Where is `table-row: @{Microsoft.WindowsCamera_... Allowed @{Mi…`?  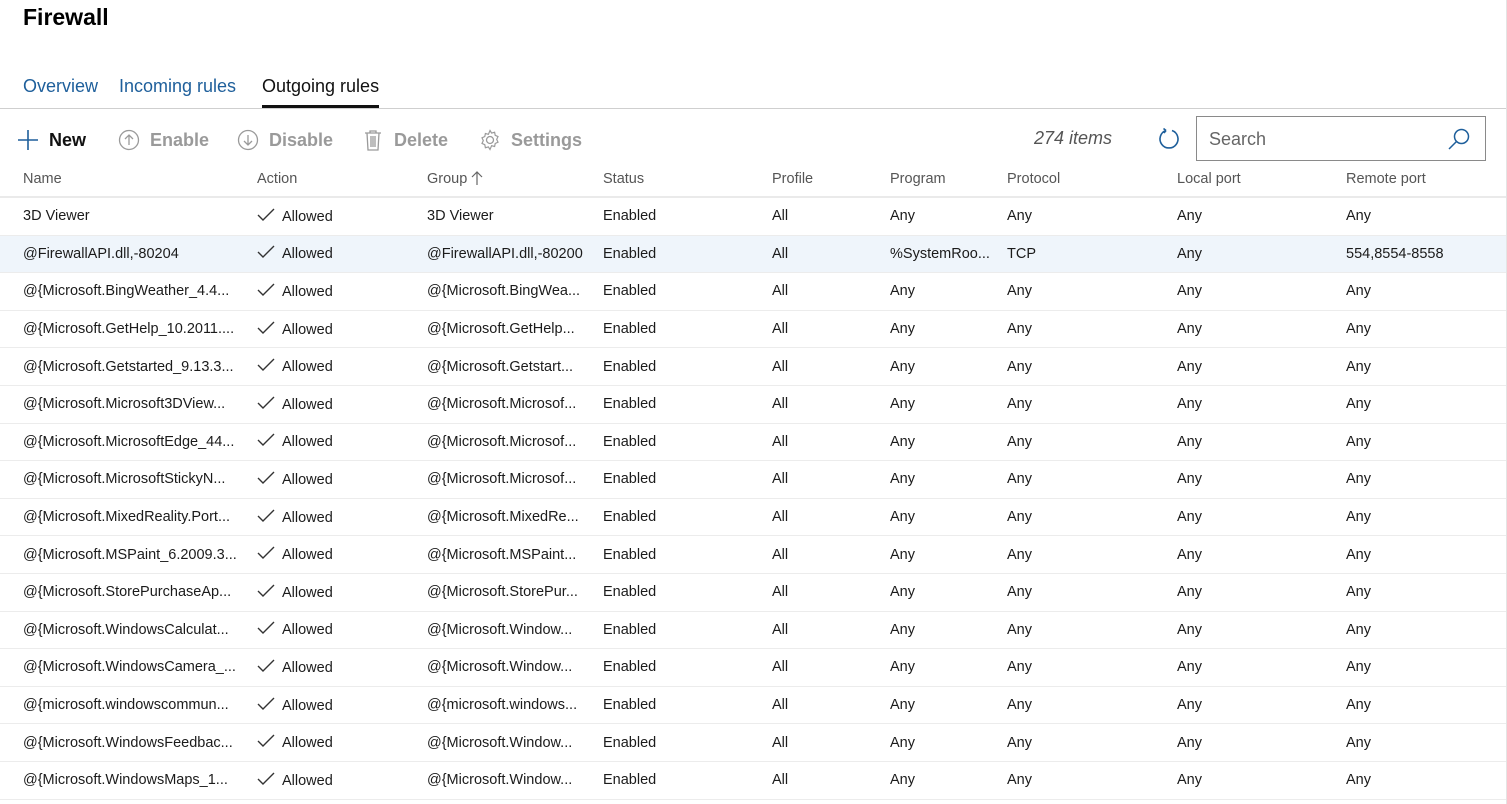 table-row: @{Microsoft.WindowsCamera_... Allowed @{Mi… is located at coordinates (753, 667).